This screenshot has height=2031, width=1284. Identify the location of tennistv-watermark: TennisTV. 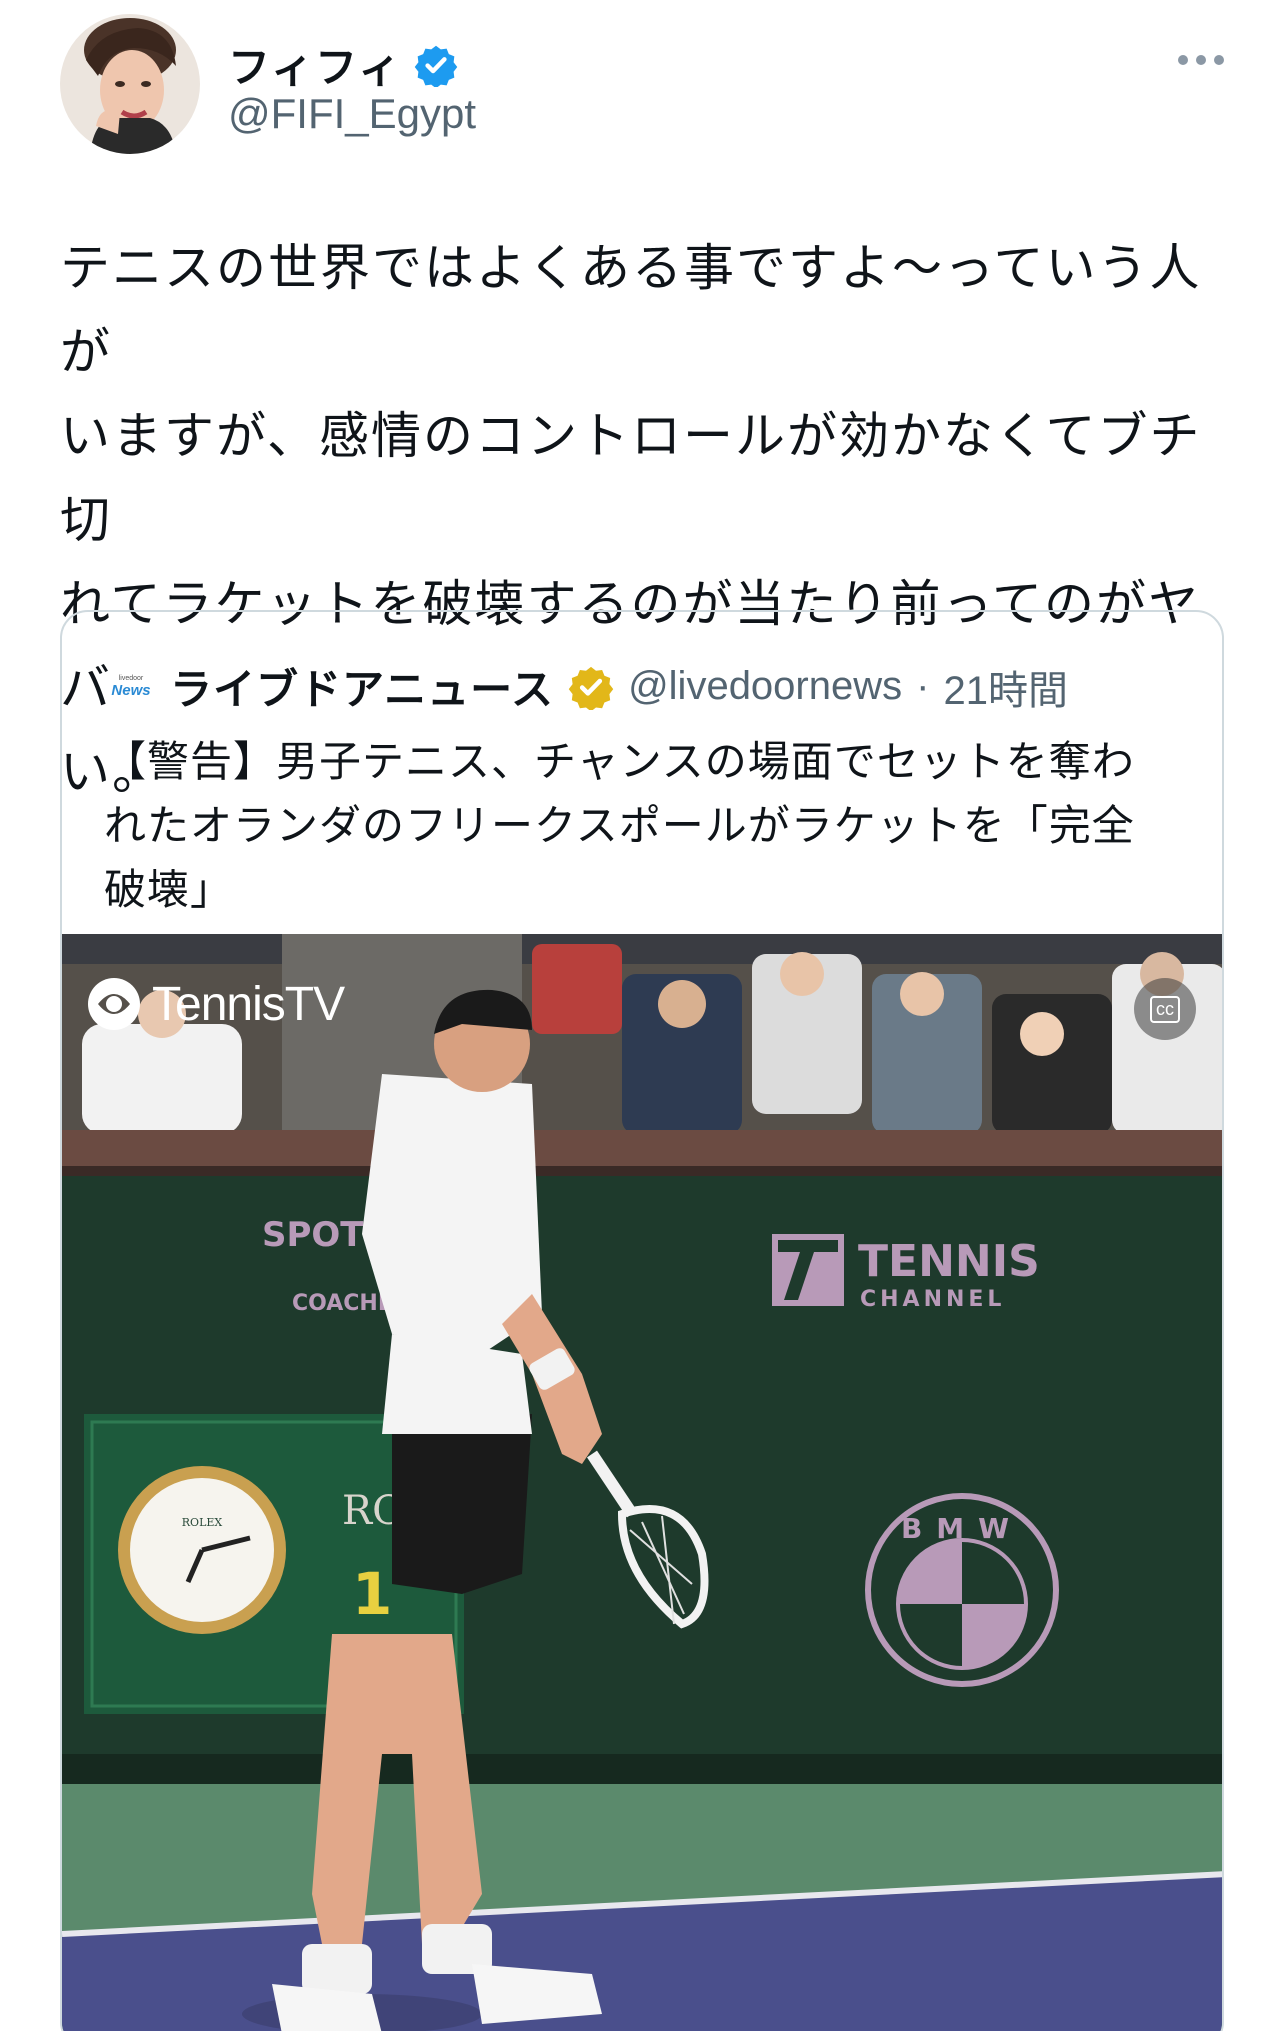
(214, 1004).